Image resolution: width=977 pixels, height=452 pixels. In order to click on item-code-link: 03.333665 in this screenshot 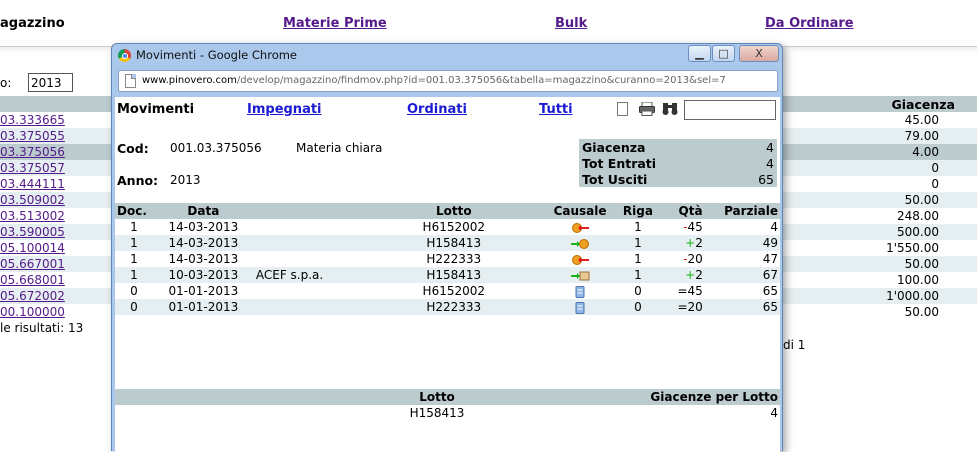, I will do `click(32, 120)`.